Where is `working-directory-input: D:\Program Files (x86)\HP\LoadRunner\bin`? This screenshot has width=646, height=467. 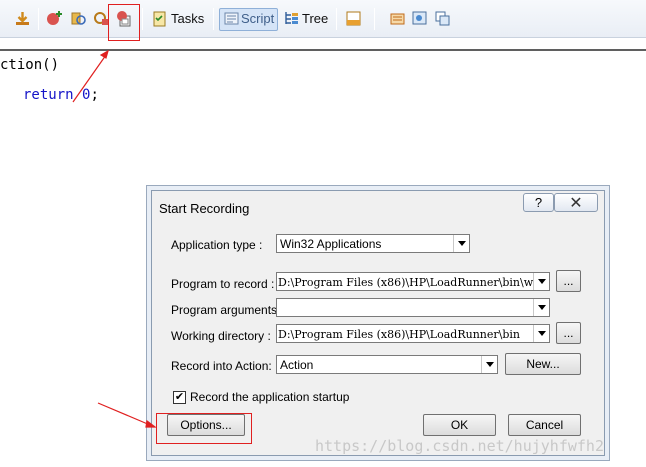
working-directory-input: D:\Program Files (x86)\HP\LoadRunner\bin is located at coordinates (413, 333).